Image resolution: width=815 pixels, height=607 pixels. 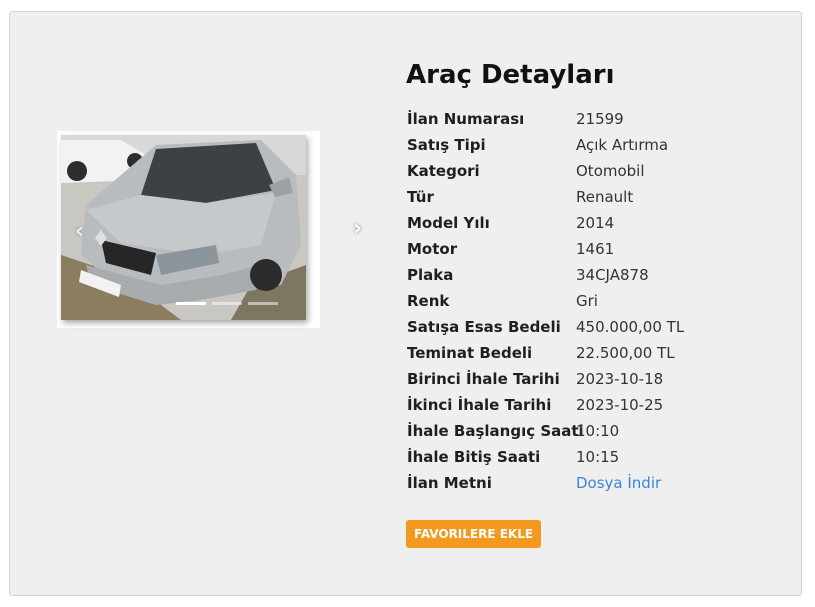 I want to click on detail-label: Kategori, so click(x=443, y=171).